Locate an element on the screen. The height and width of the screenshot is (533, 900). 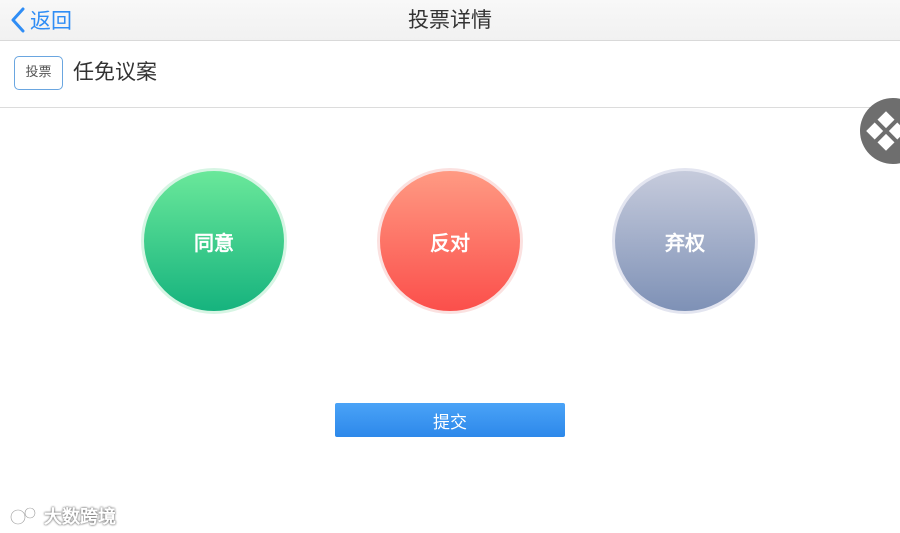
vote-type-badge: 投票 is located at coordinates (38, 73).